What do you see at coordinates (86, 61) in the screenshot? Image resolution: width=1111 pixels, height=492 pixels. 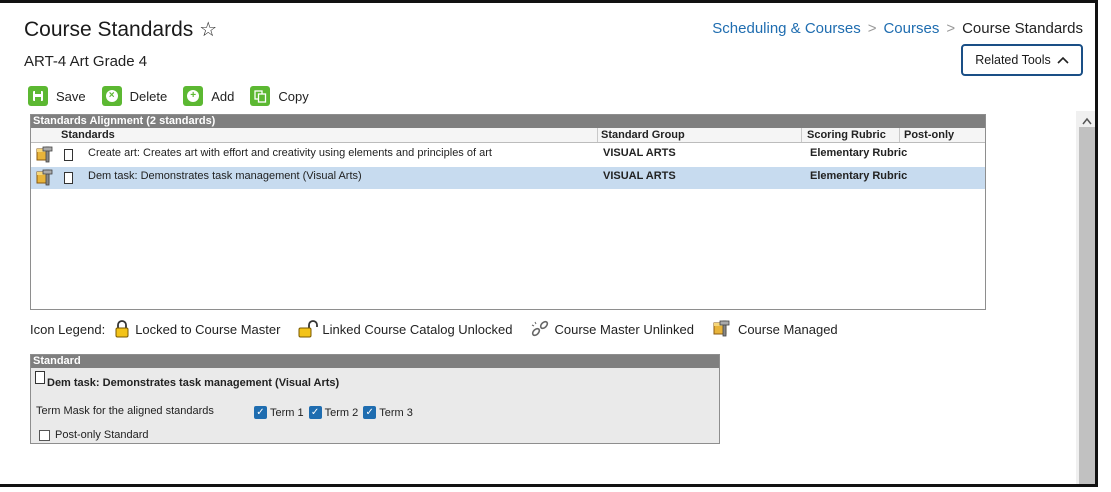 I see `course-subtitle: ART-4 Art Grade 4` at bounding box center [86, 61].